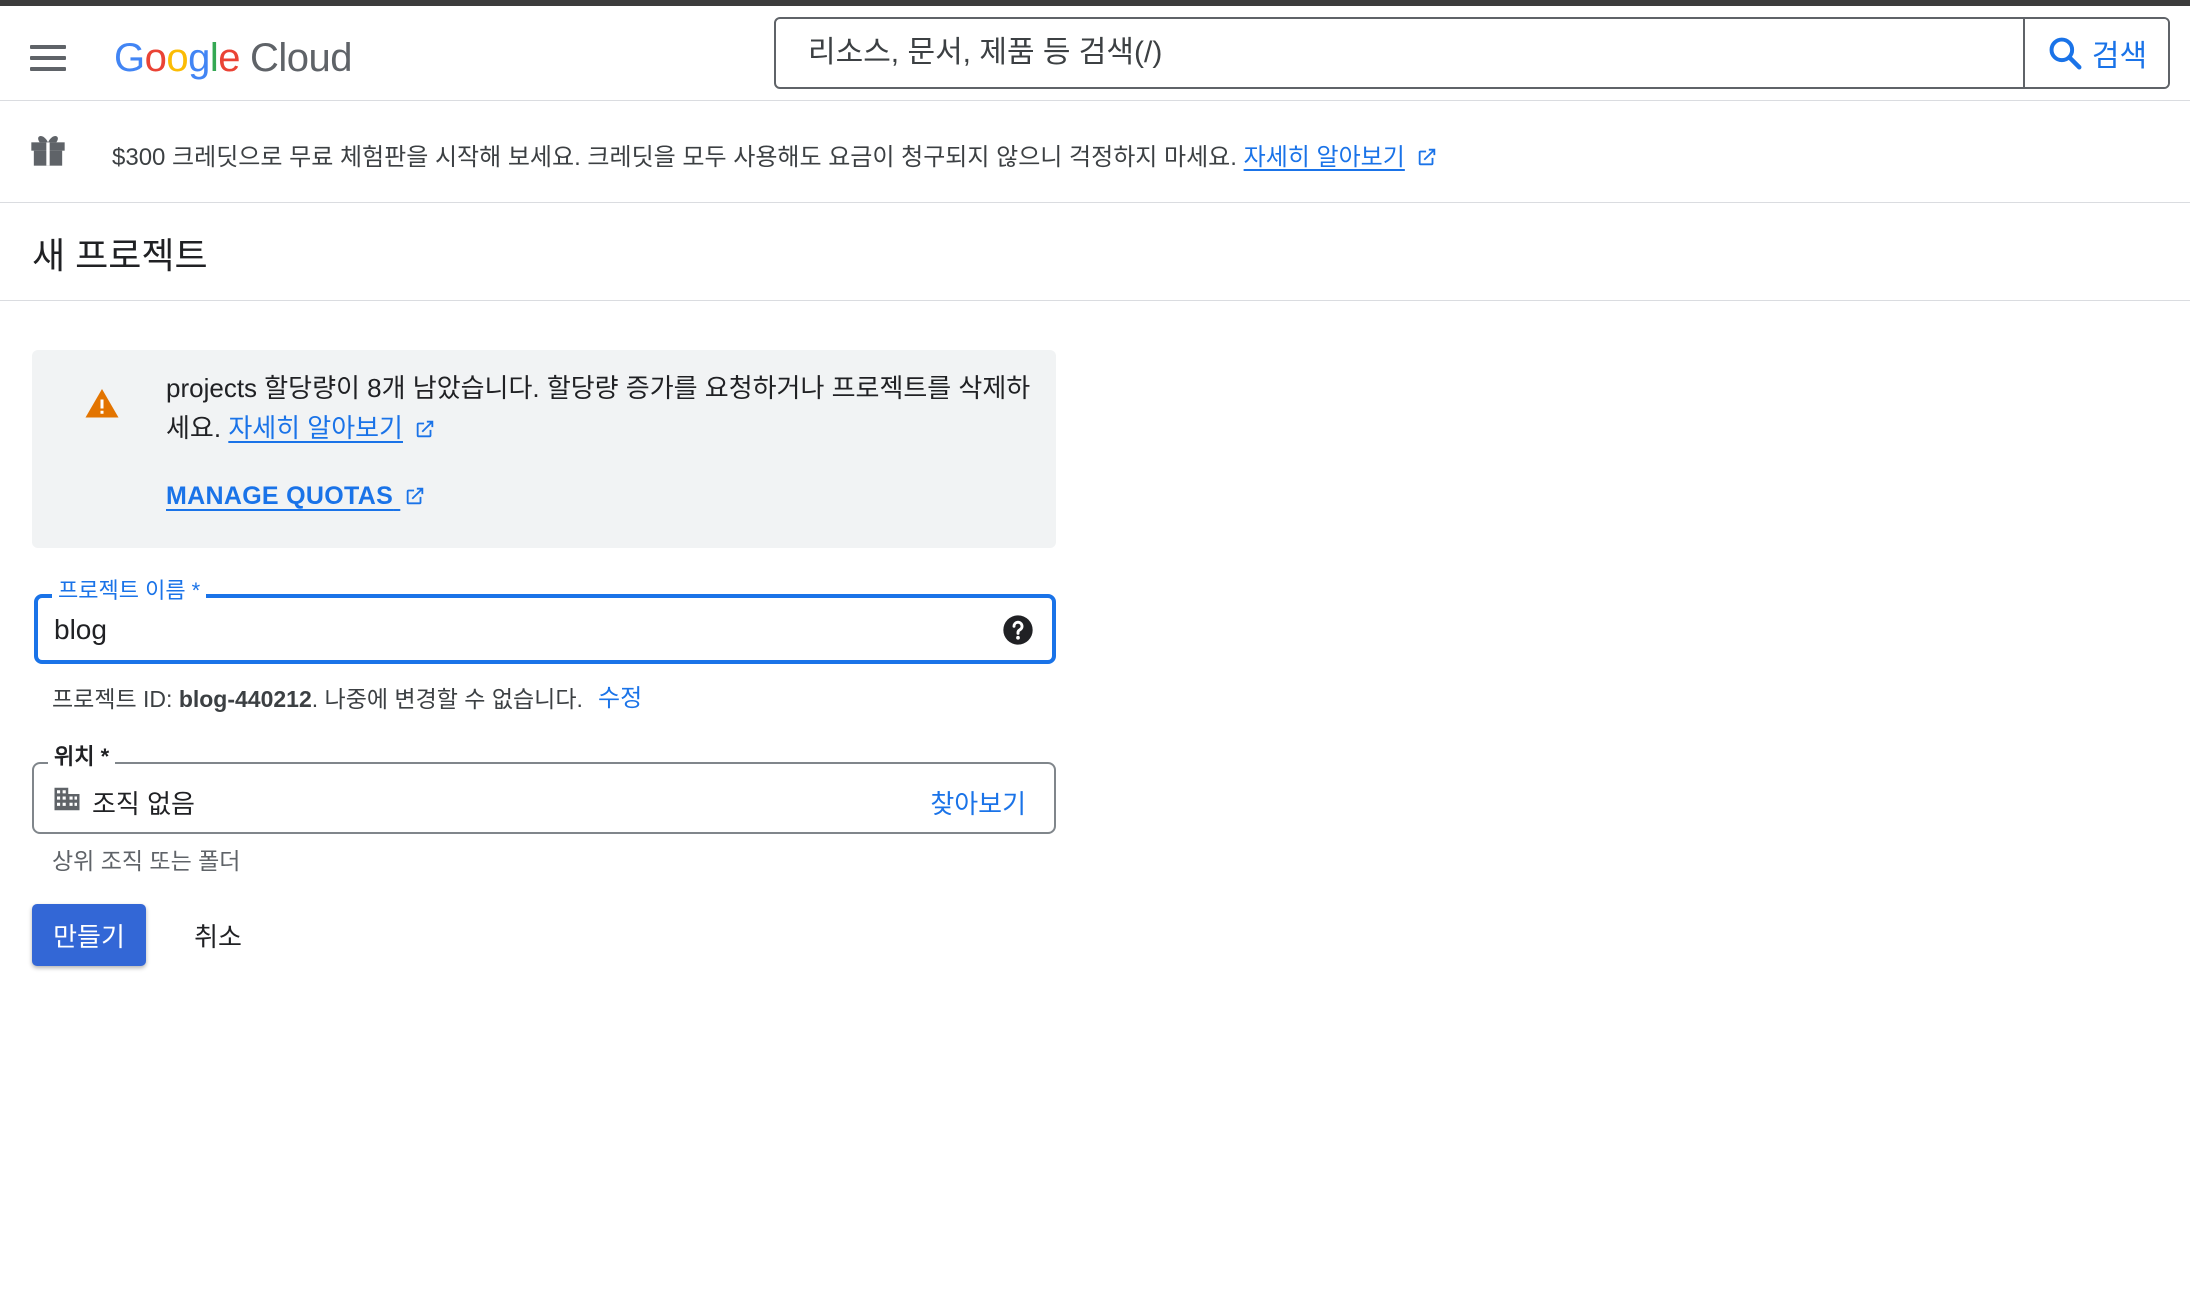  I want to click on gift-icon, so click(48, 151).